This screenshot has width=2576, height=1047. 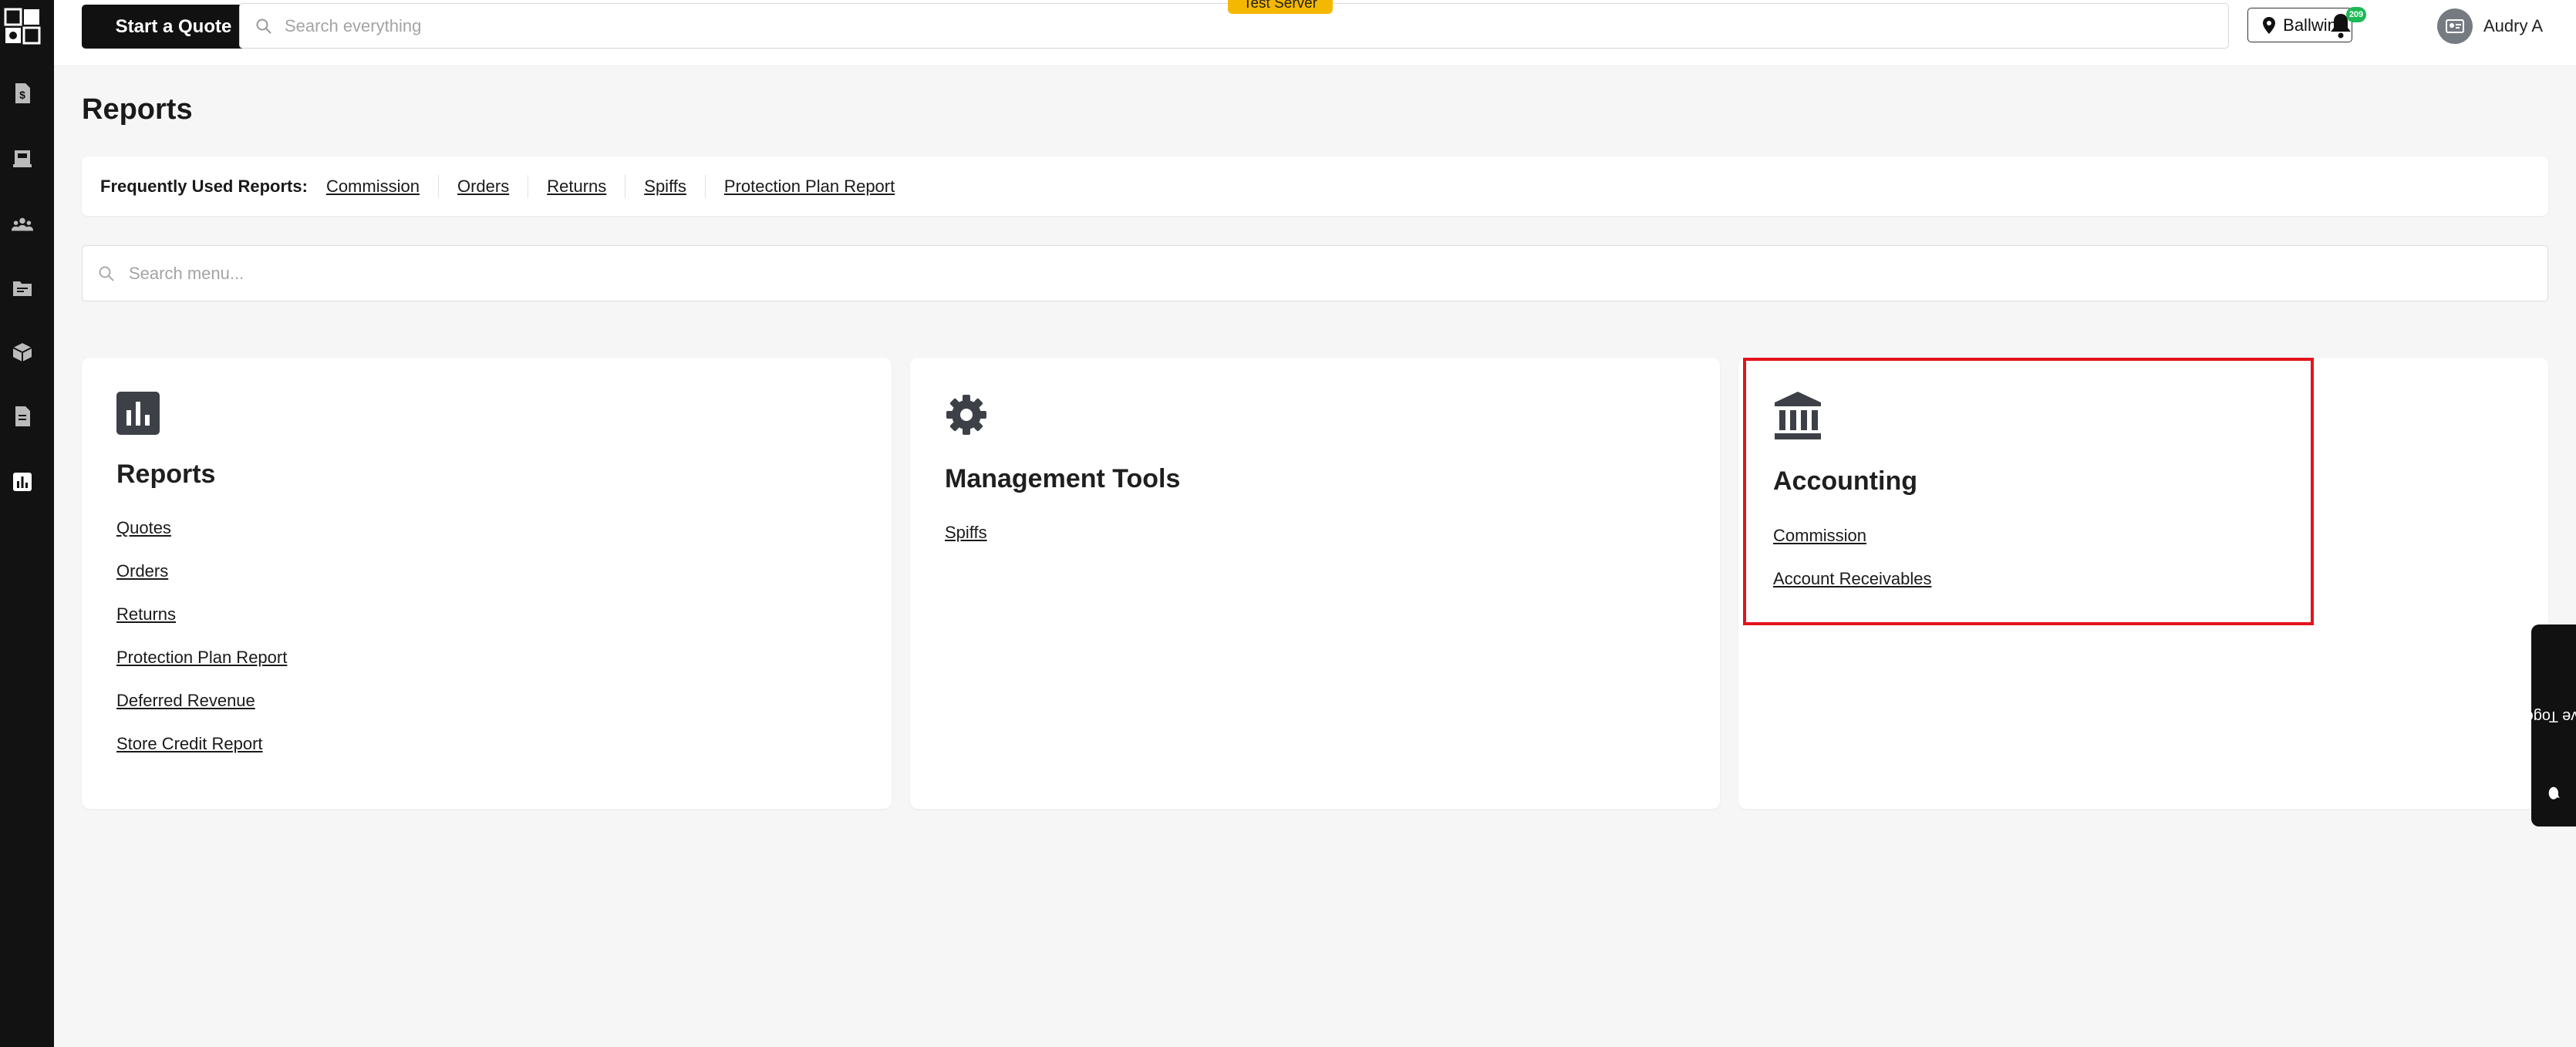 I want to click on chat-icon, so click(x=2554, y=793).